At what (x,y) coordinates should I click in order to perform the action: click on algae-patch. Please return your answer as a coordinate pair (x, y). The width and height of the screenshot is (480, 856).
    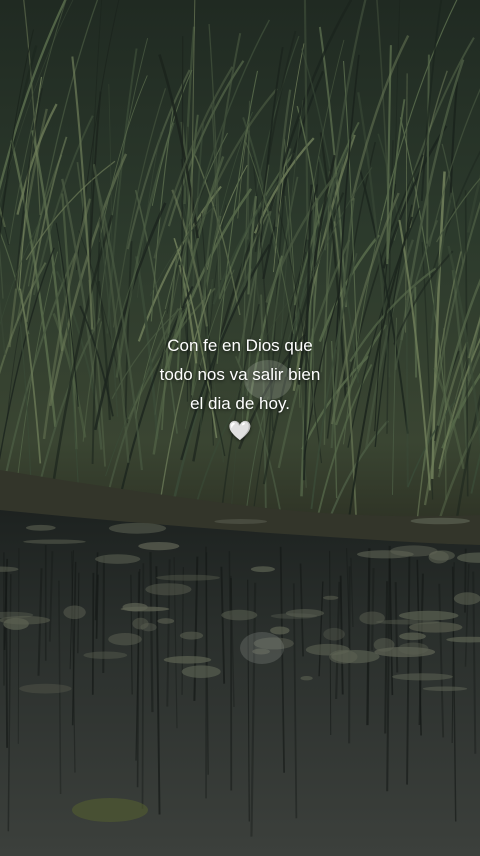
    Looking at the image, I should click on (110, 810).